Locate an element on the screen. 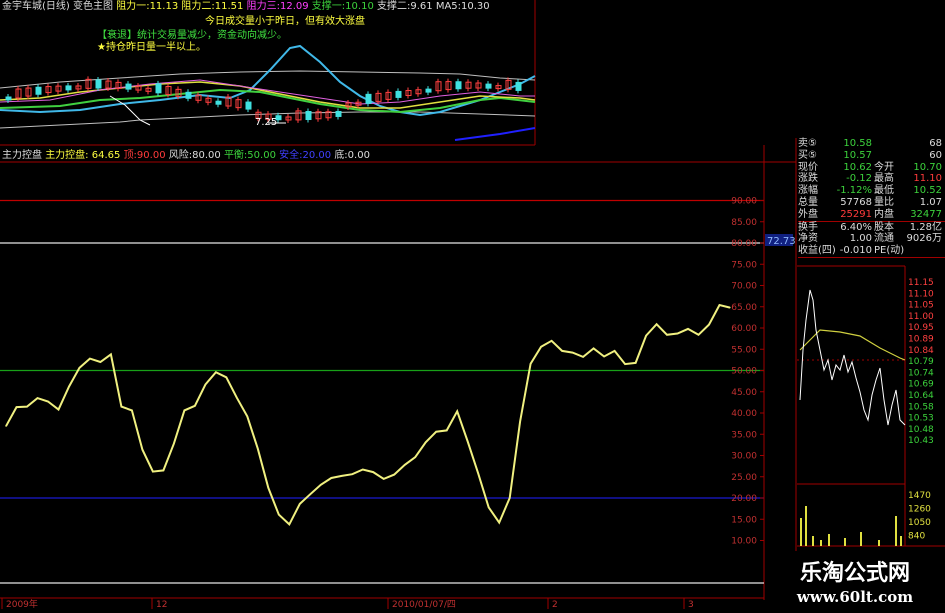 This screenshot has height=613, width=945. note-2: 【衰退】统计交易量减少，资金动向减少。 is located at coordinates (192, 35).